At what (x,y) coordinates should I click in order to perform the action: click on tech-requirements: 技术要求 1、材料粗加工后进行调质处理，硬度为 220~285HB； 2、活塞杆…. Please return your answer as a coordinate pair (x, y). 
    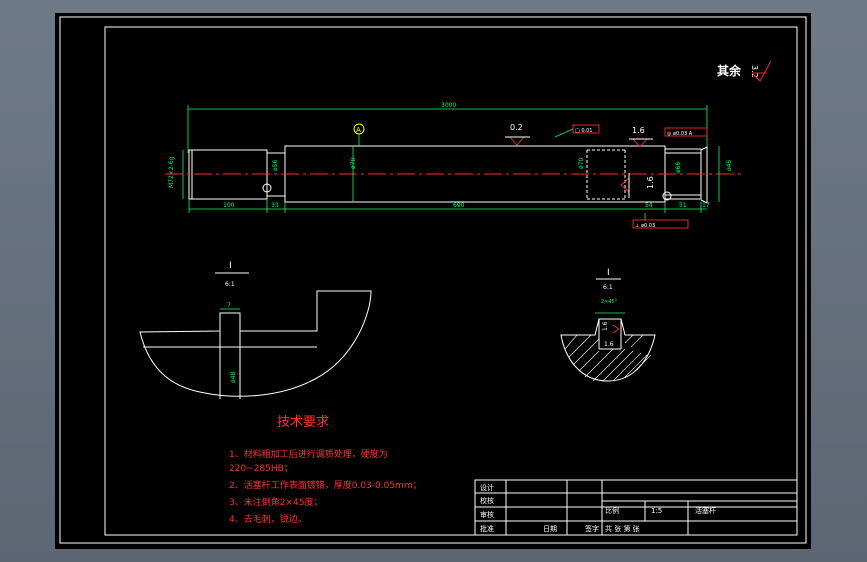
    Looking at the image, I should click on (325, 470).